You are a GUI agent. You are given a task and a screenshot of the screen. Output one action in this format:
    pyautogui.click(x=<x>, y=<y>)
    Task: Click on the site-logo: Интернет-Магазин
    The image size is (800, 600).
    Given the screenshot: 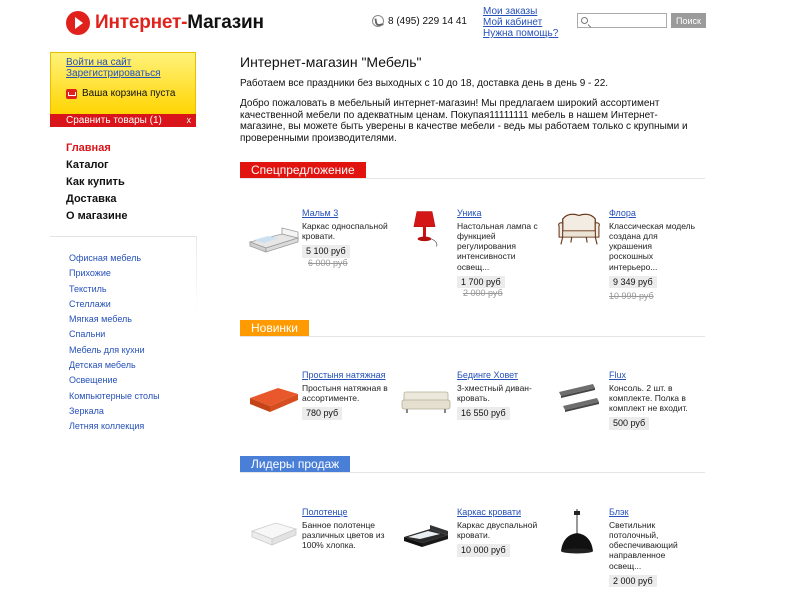 What is the action you would take?
    pyautogui.click(x=165, y=23)
    